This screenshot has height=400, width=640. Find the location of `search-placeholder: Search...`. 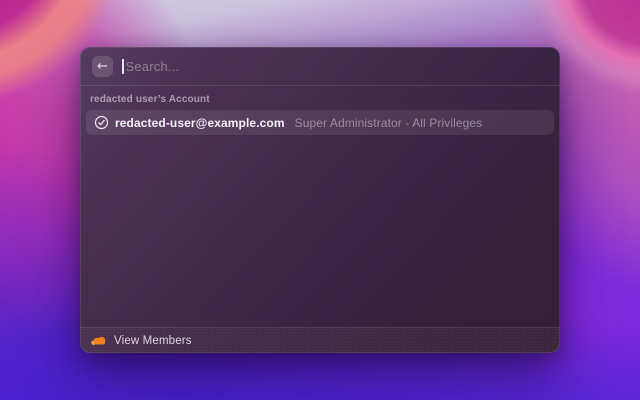

search-placeholder: Search... is located at coordinates (152, 66).